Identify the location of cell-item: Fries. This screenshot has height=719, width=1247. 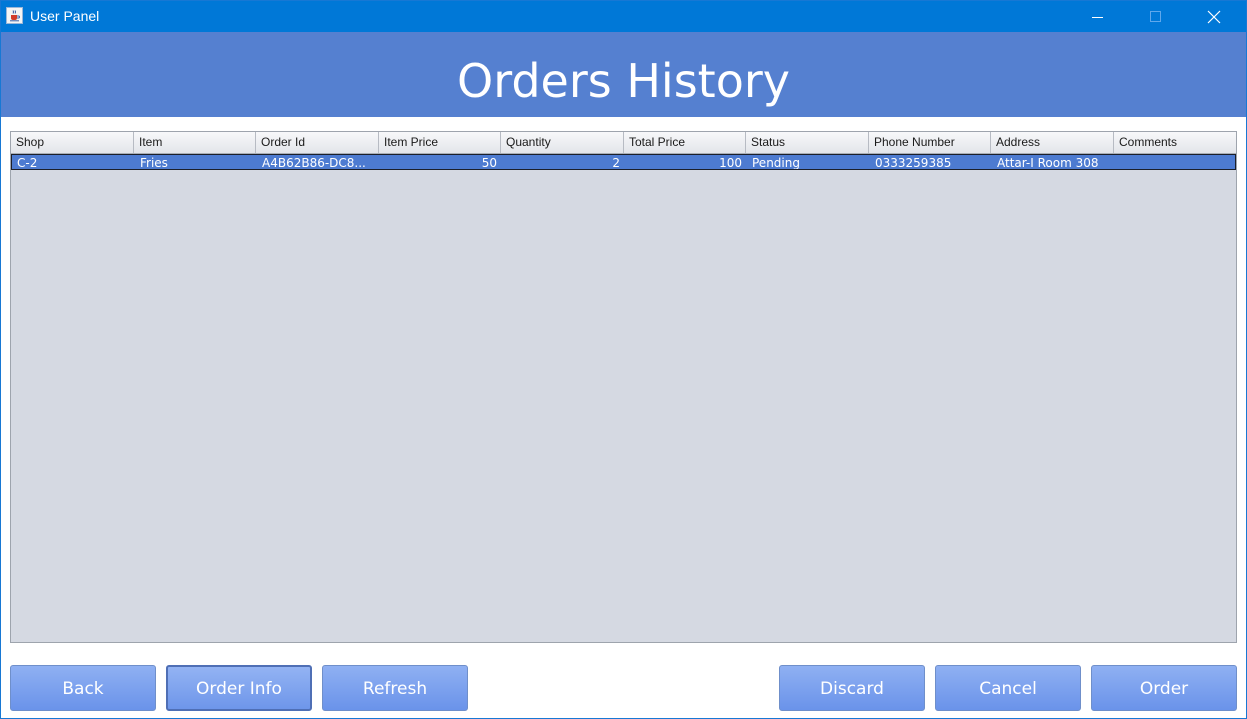
(196, 162).